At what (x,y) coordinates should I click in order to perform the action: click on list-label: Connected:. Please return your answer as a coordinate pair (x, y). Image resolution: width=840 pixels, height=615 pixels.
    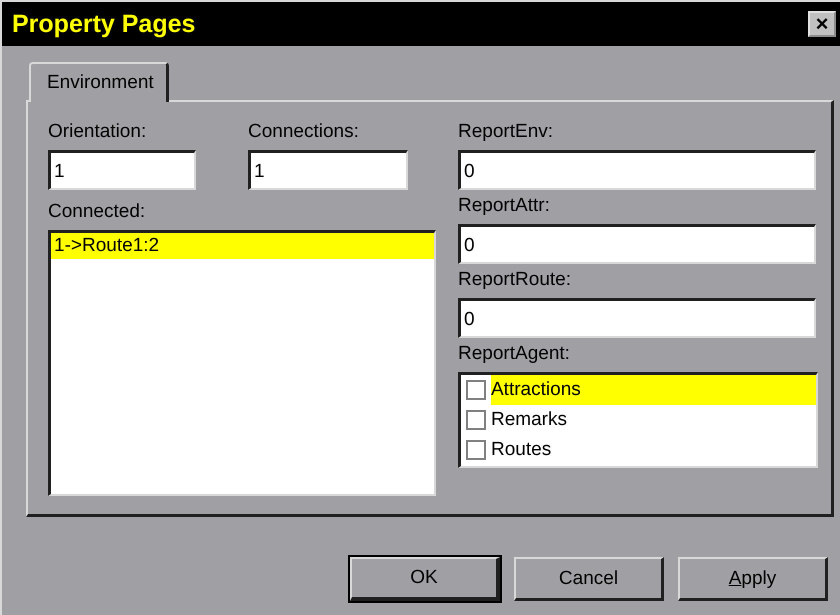
    Looking at the image, I should click on (97, 212).